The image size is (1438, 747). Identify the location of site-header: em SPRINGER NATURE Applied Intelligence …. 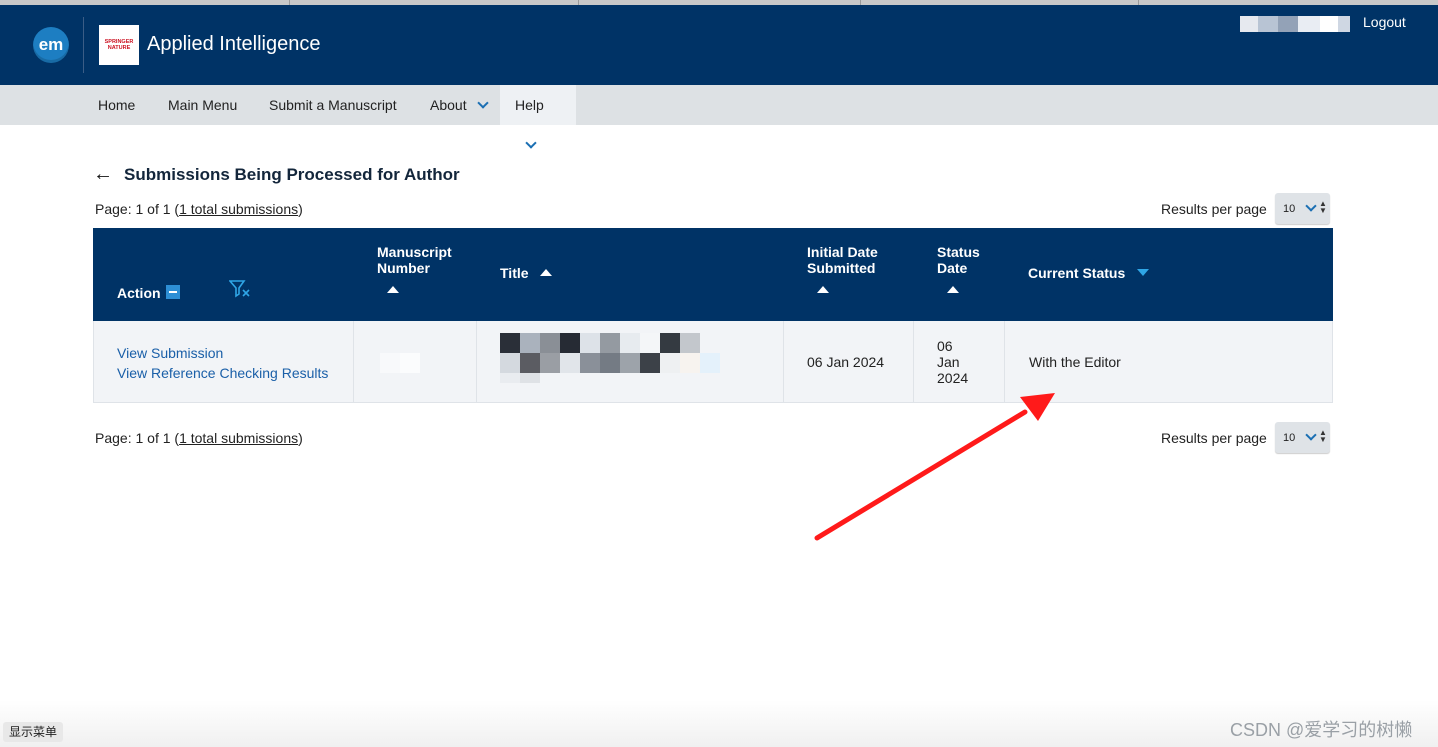
(719, 45).